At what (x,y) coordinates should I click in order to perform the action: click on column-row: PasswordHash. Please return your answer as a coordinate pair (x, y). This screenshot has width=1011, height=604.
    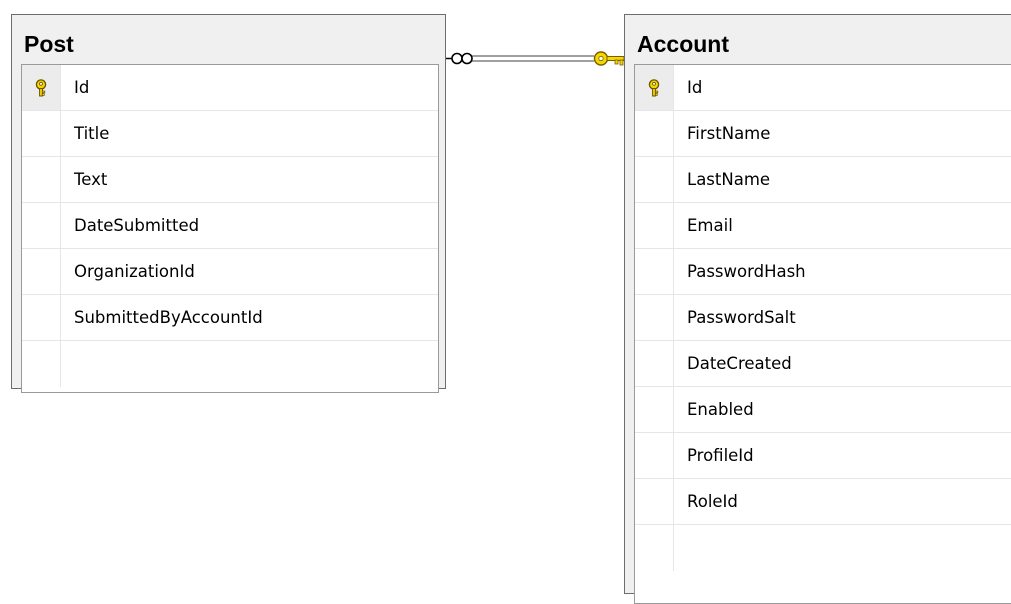
    Looking at the image, I should click on (823, 272).